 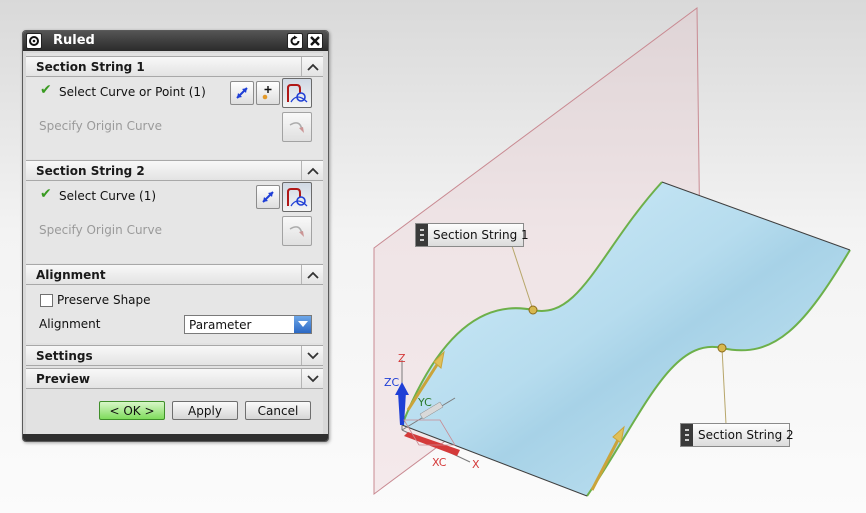 What do you see at coordinates (439, 462) in the screenshot?
I see `axis-label-xc: XC` at bounding box center [439, 462].